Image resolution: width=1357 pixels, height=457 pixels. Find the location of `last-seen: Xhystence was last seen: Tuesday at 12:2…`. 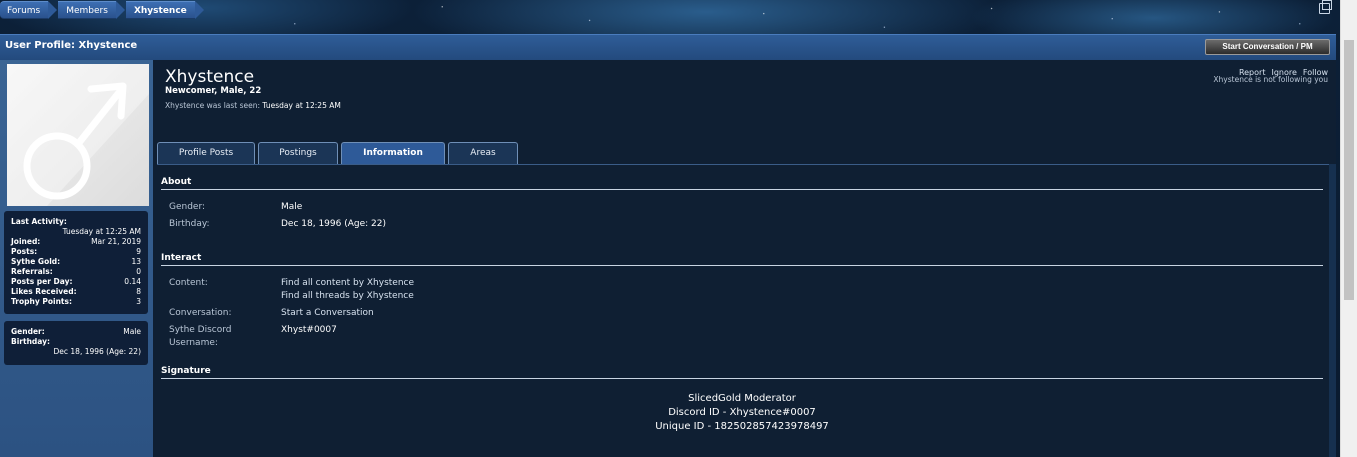

last-seen: Xhystence was last seen: Tuesday at 12:2… is located at coordinates (253, 105).